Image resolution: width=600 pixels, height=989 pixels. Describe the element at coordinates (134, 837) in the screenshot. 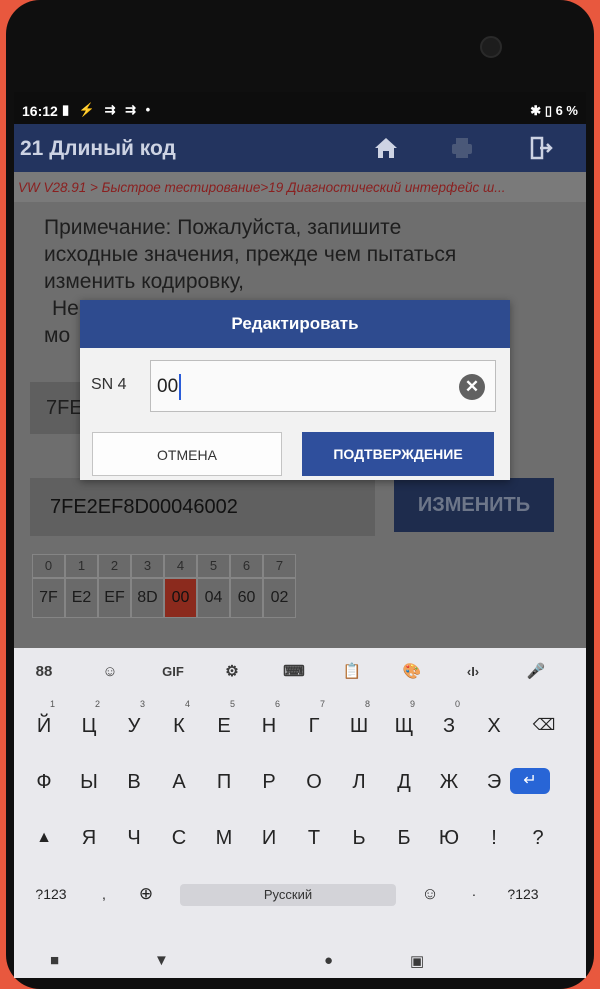

I see `key: Ч` at that location.